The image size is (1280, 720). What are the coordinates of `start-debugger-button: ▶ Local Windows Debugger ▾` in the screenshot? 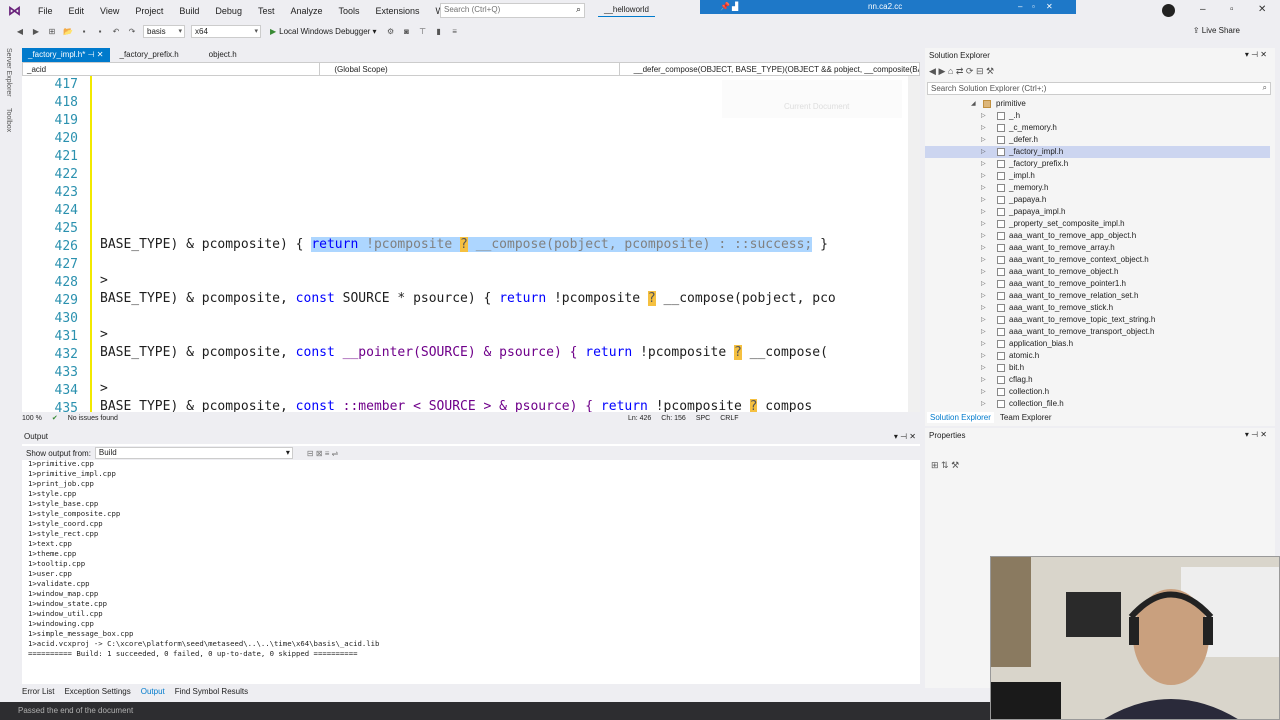 It's located at (323, 31).